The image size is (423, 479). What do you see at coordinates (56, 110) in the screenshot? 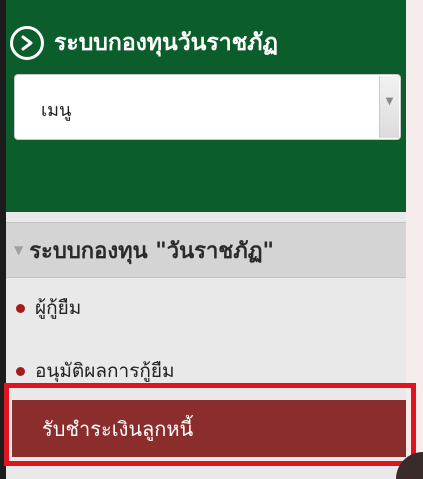
I see `menu-select-value: เมนู` at bounding box center [56, 110].